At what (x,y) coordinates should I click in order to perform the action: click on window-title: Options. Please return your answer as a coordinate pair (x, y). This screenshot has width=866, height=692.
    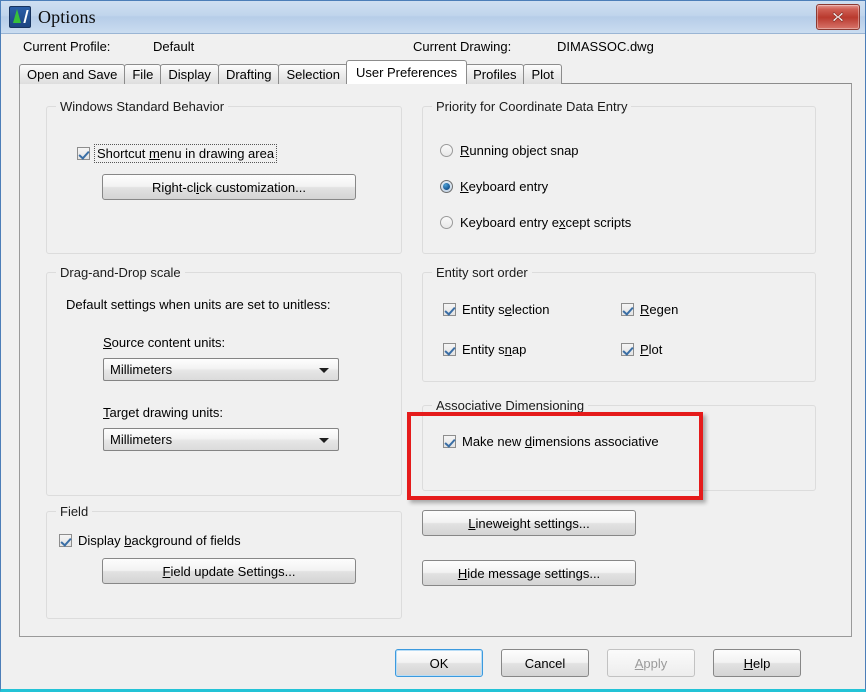
    Looking at the image, I should click on (67, 16).